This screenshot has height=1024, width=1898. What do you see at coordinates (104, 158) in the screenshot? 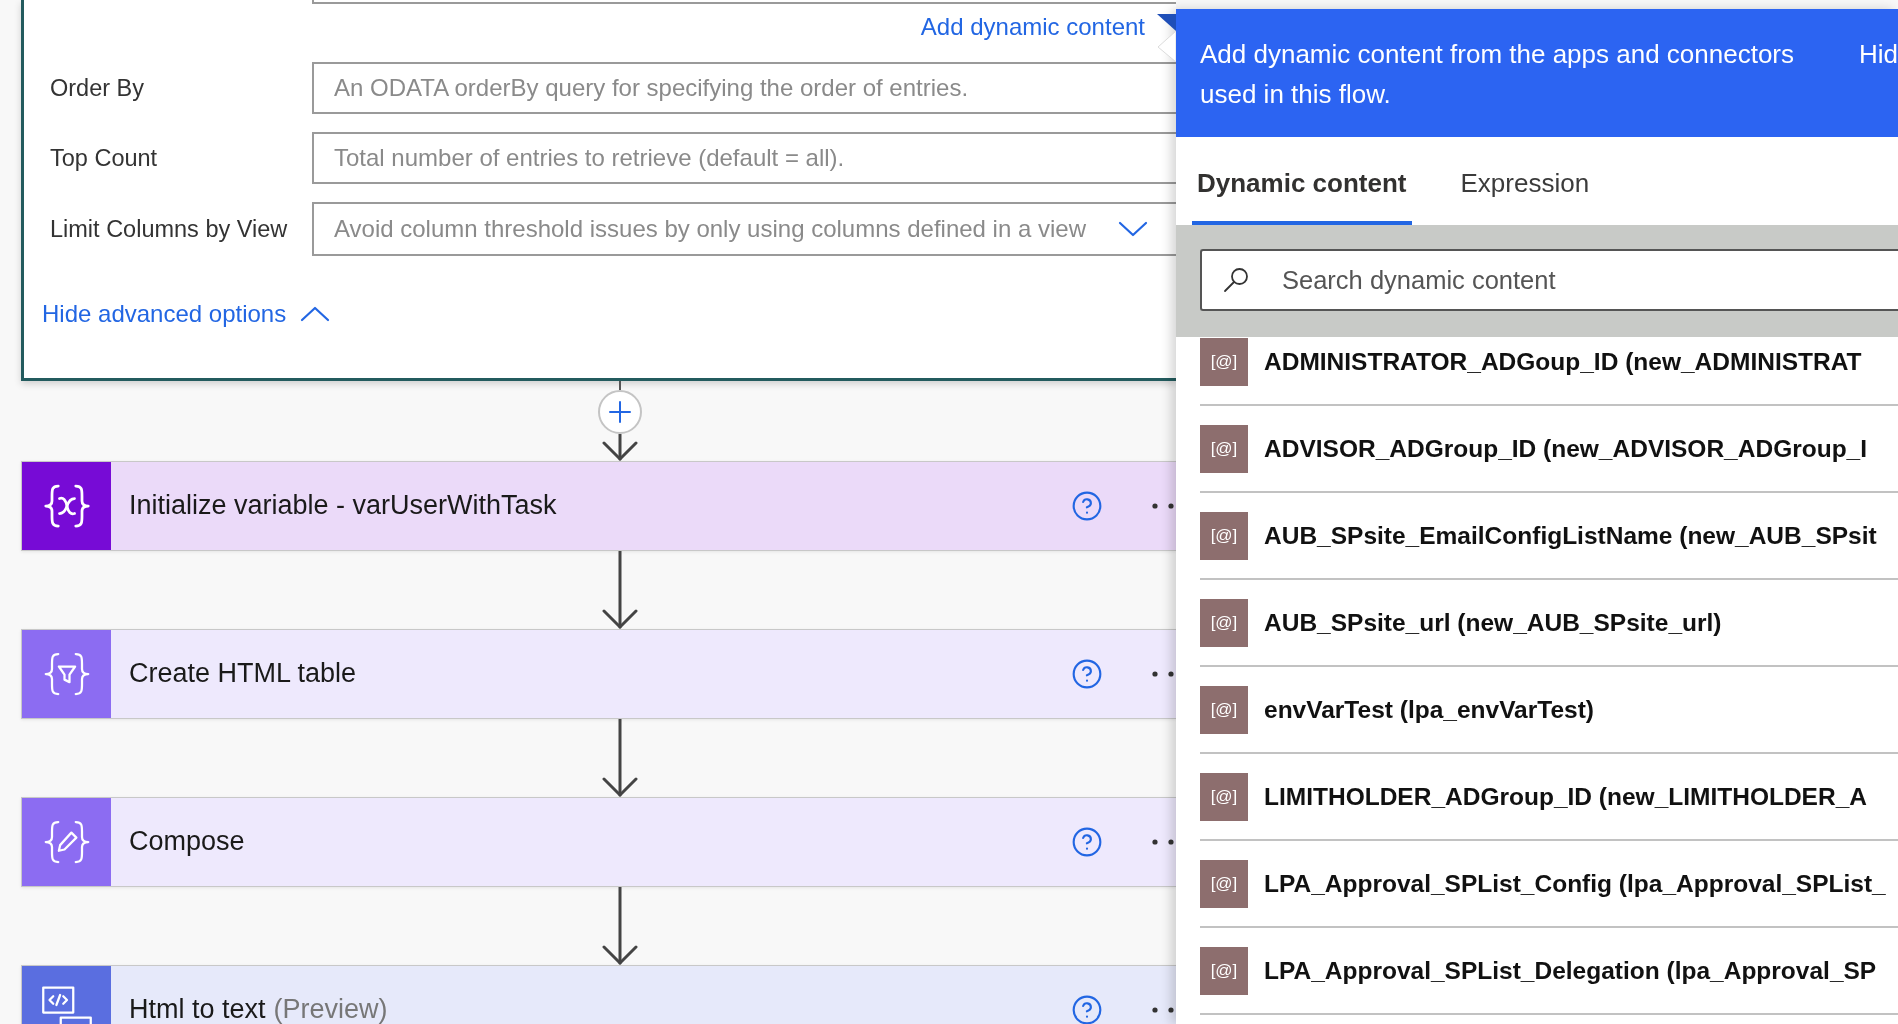
I see `field-label: Top Count` at bounding box center [104, 158].